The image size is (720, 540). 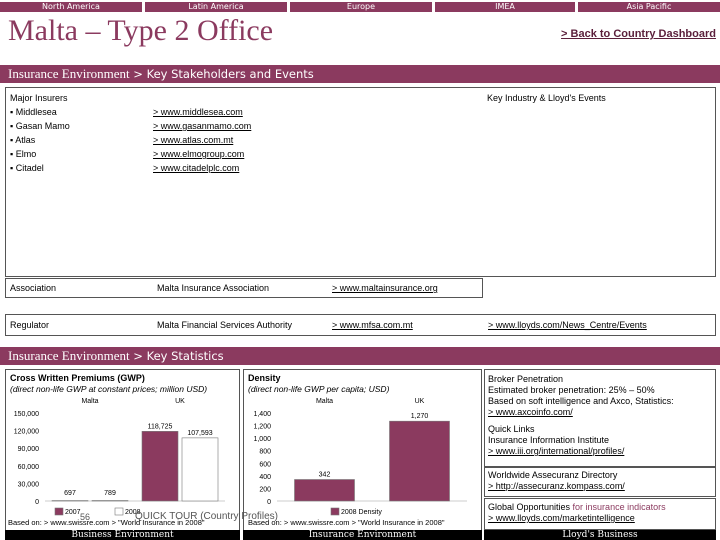 I want to click on gwp-chart-title: Cross Written Premiums (GWP), so click(x=77, y=378).